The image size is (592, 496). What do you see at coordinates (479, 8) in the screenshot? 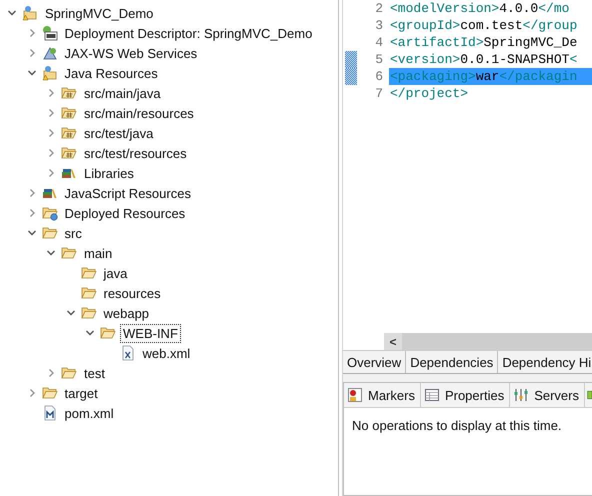
I see `code-line: <modelVersion>4.0.0</mo` at bounding box center [479, 8].